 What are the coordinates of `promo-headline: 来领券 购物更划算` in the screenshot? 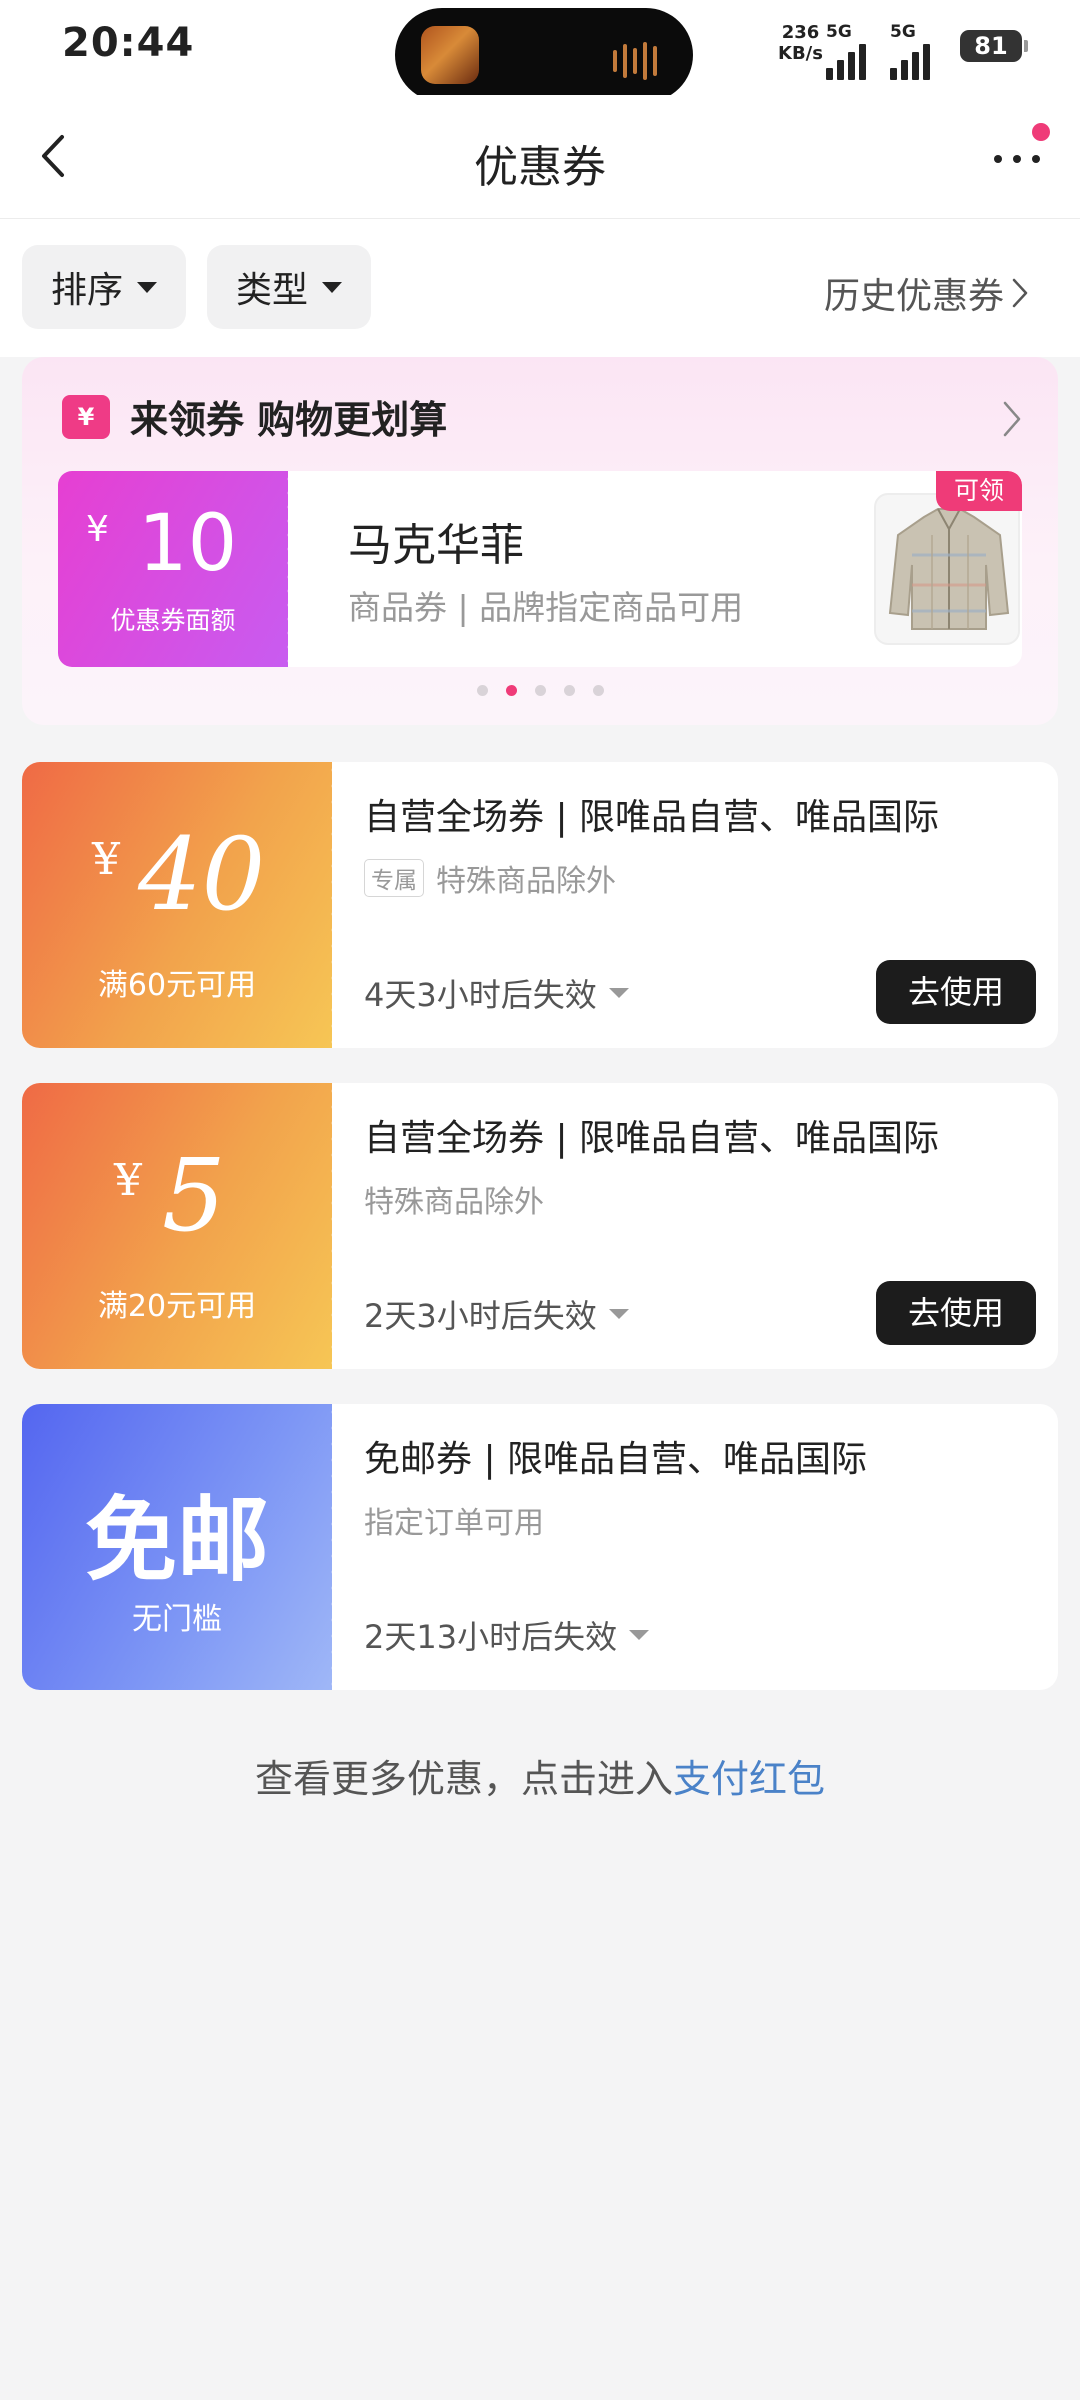 It's located at (289, 420).